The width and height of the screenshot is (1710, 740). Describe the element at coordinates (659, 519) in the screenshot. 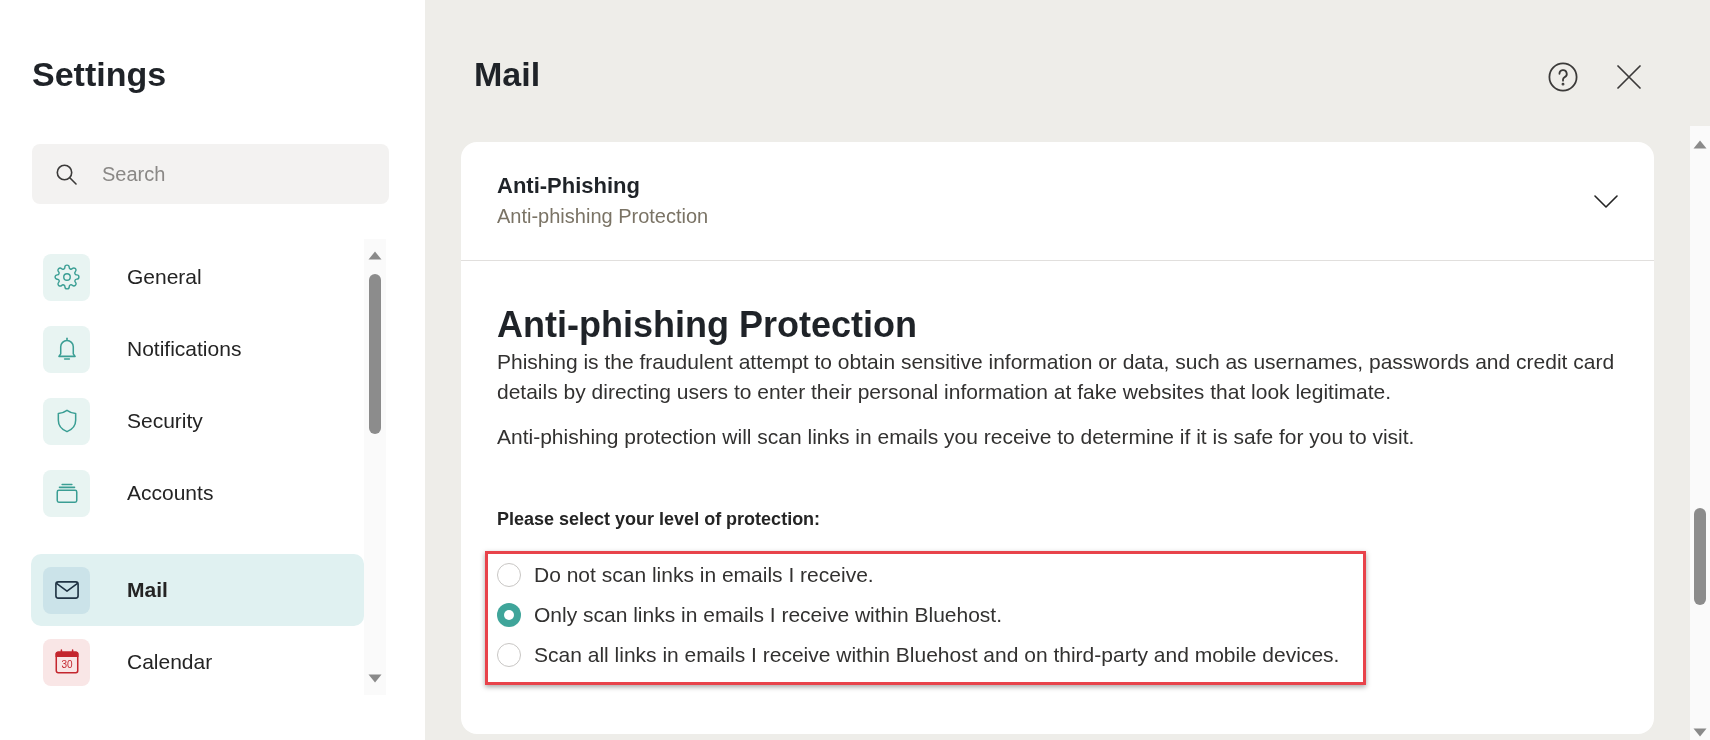

I see `prompt-label: Please select your level of protection:` at that location.